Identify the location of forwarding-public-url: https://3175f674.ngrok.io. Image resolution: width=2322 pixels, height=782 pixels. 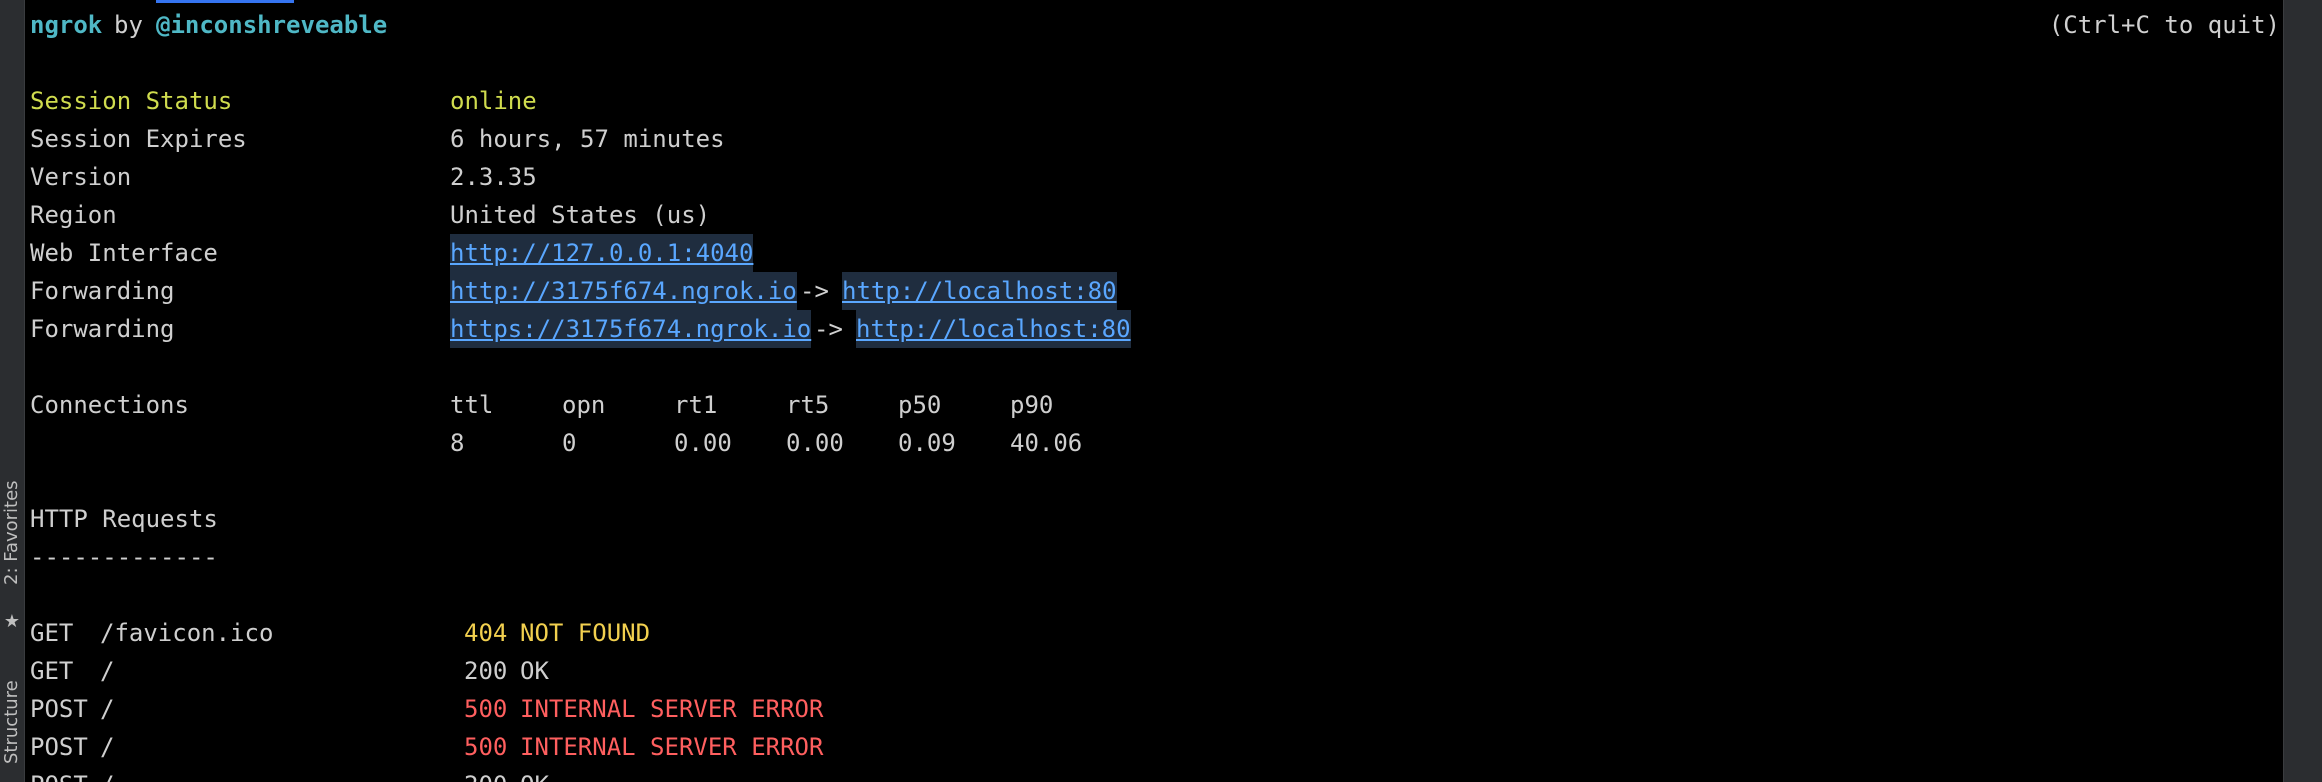
(631, 329).